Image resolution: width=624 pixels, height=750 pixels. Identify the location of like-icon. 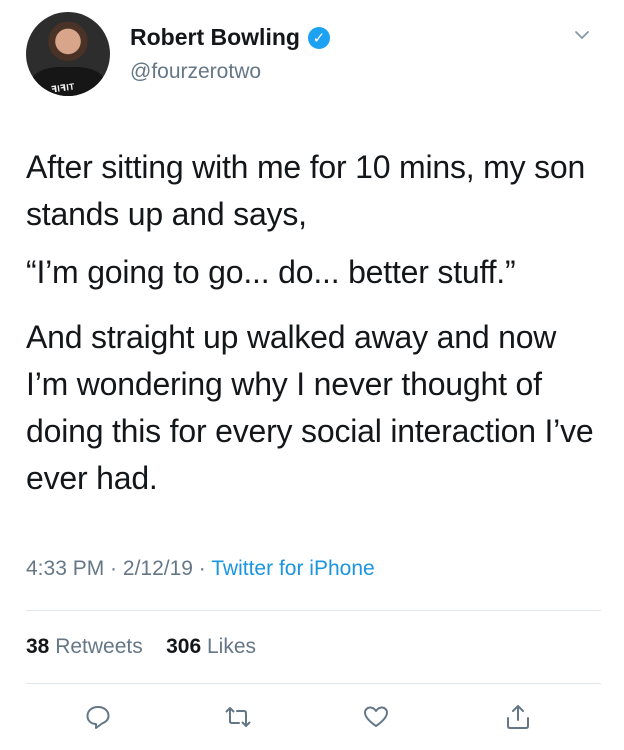
(376, 717).